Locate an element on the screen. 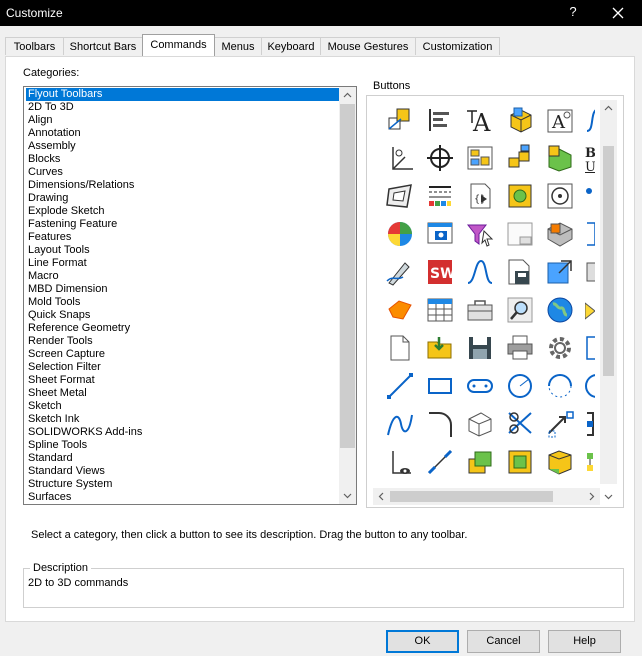 The image size is (642, 656). screen-capture-icon is located at coordinates (440, 234).